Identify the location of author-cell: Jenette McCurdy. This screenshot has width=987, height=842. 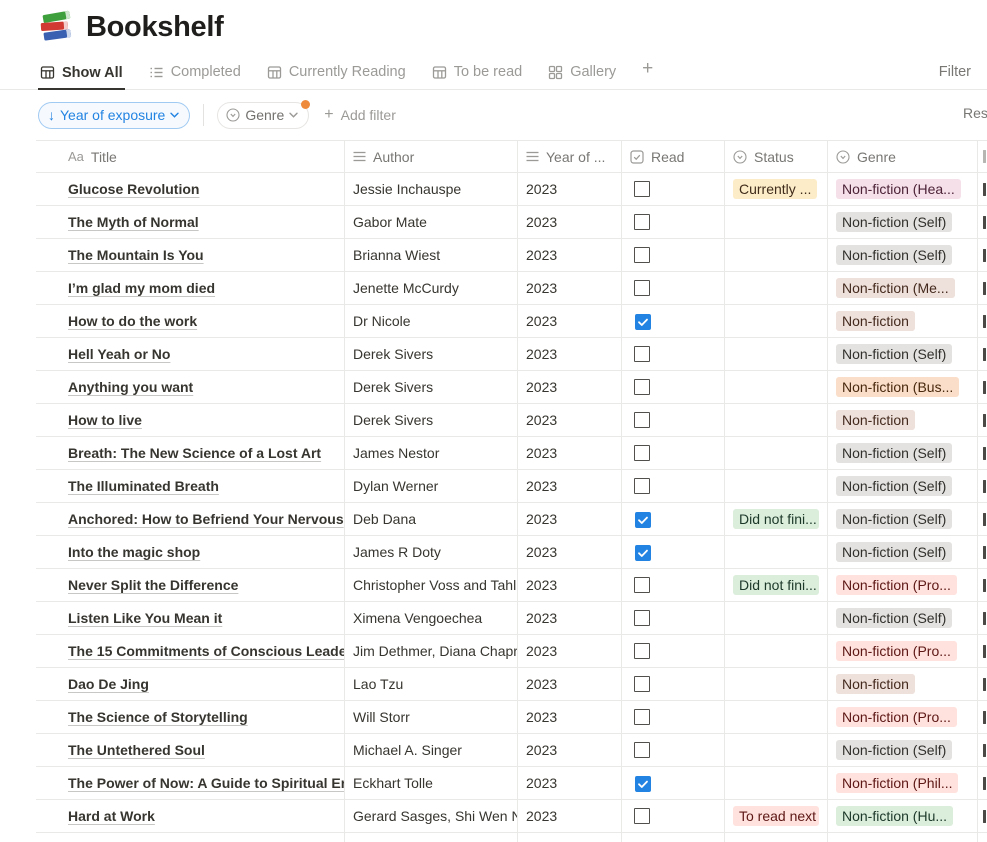
(431, 288).